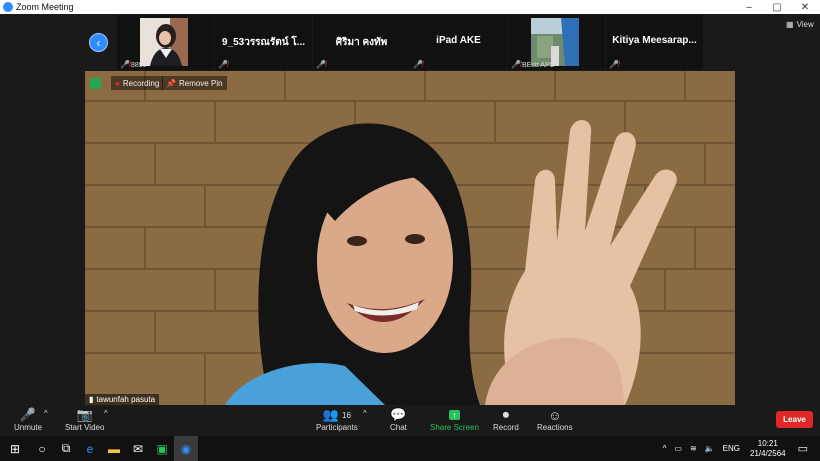  I want to click on recording-indicator: ● Recording, so click(137, 83).